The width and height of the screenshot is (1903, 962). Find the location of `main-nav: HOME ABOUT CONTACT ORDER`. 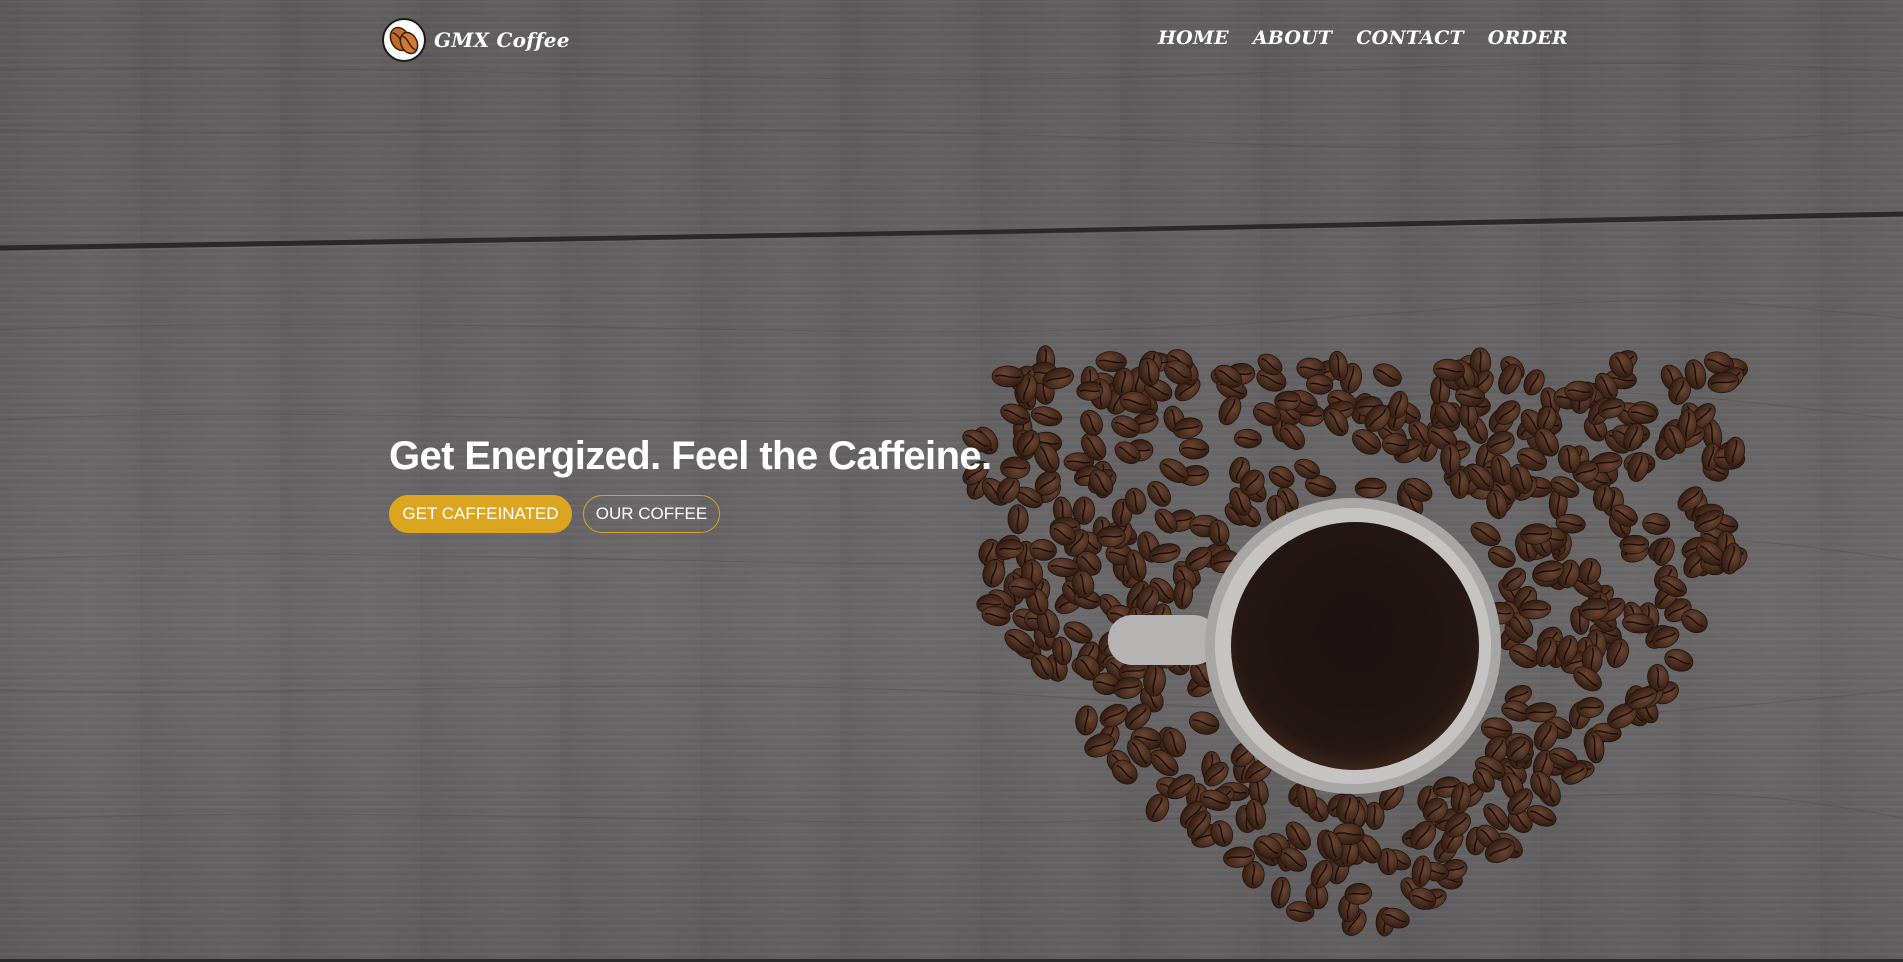

main-nav: HOME ABOUT CONTACT ORDER is located at coordinates (1363, 38).